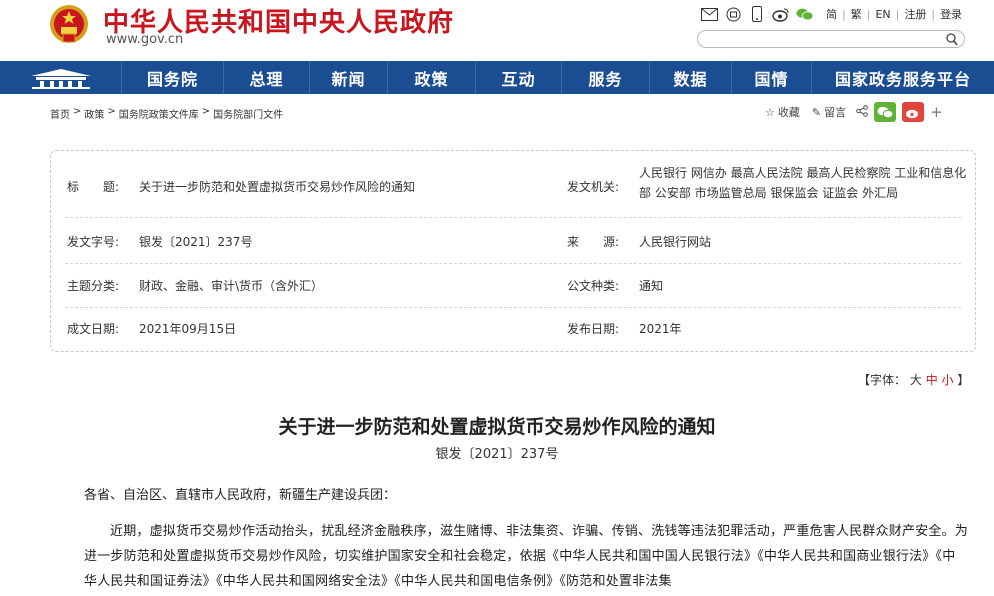  What do you see at coordinates (593, 286) in the screenshot?
I see `type-label: 公文种类:` at bounding box center [593, 286].